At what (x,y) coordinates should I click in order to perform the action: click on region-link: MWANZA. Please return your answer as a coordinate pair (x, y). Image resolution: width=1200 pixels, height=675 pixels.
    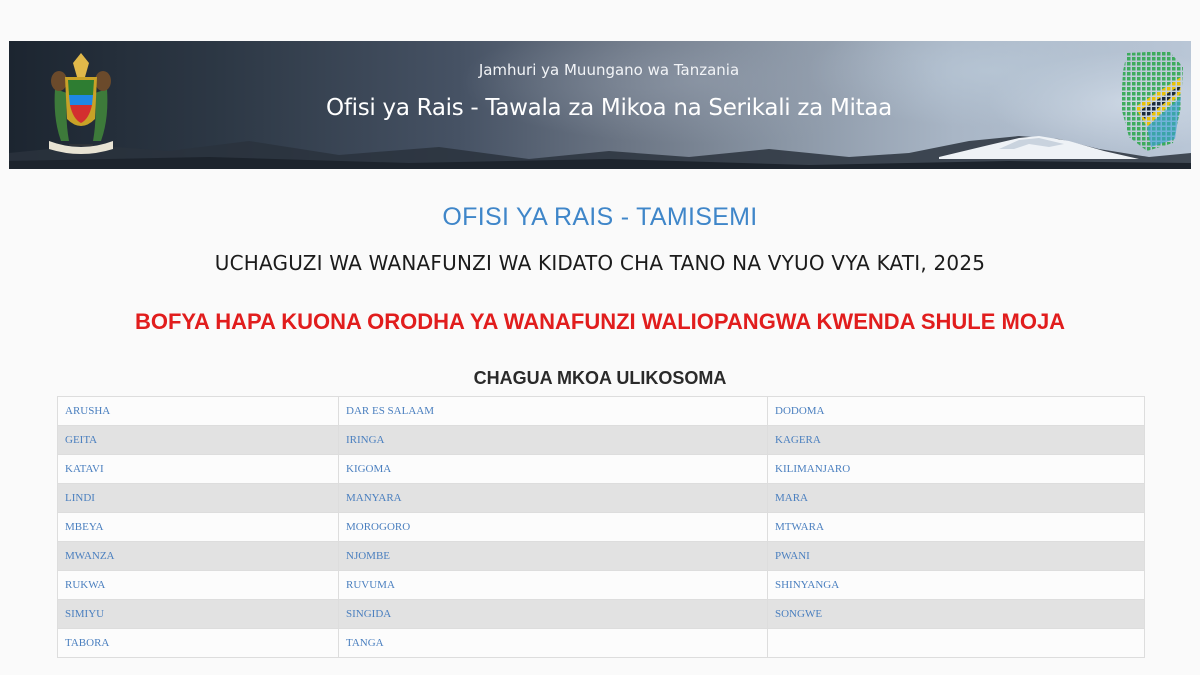
    Looking at the image, I should click on (90, 556).